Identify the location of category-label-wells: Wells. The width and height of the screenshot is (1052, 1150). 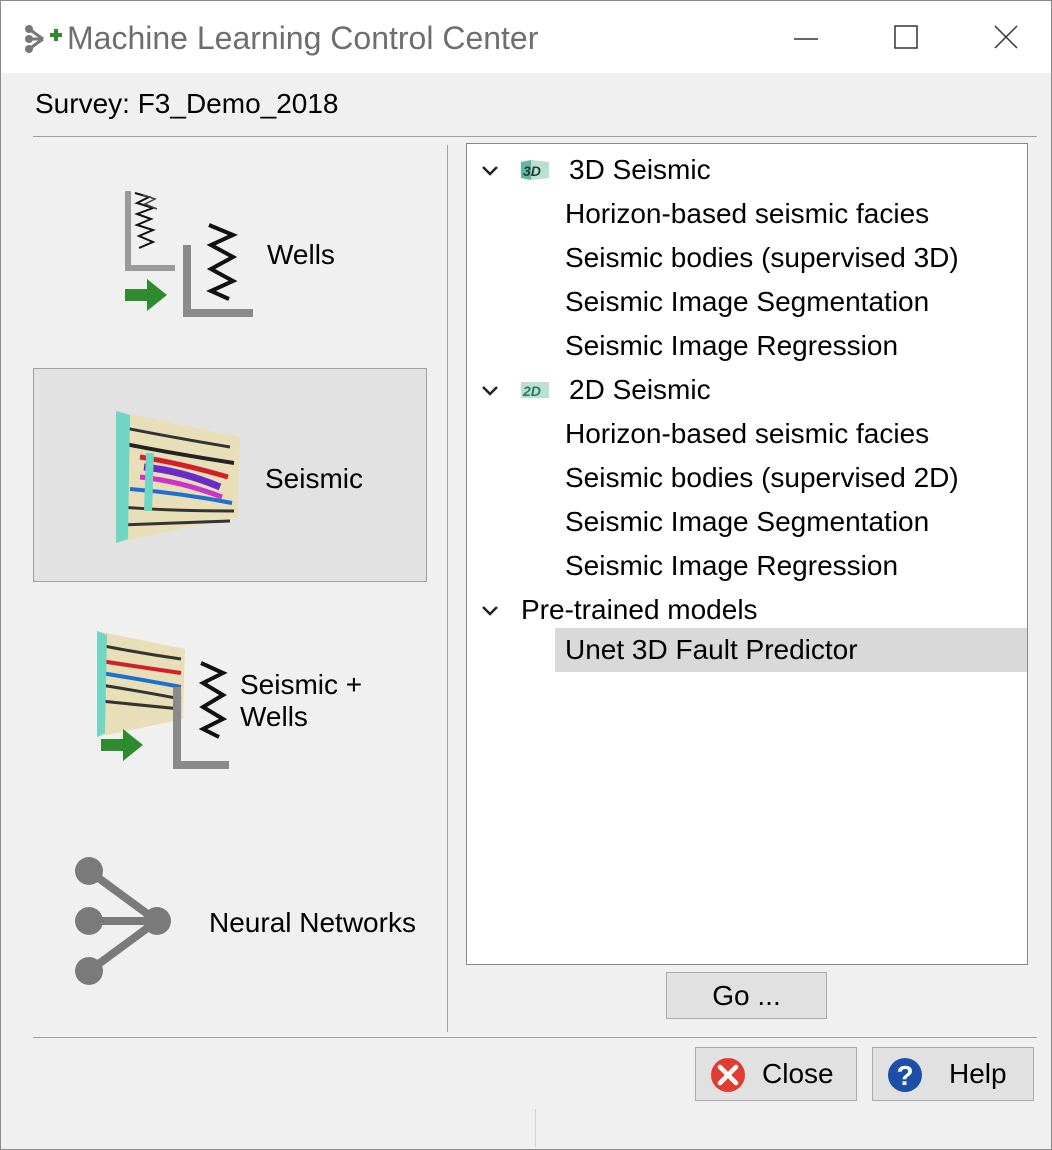
(301, 254).